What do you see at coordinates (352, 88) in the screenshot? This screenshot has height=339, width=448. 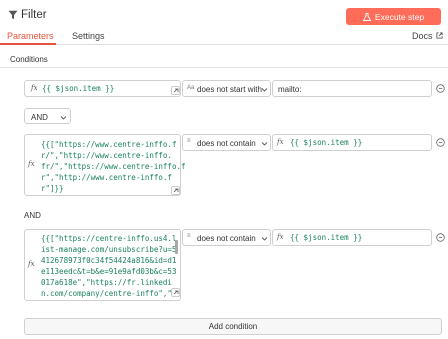 I see `condition-1-right-field: mailto:` at bounding box center [352, 88].